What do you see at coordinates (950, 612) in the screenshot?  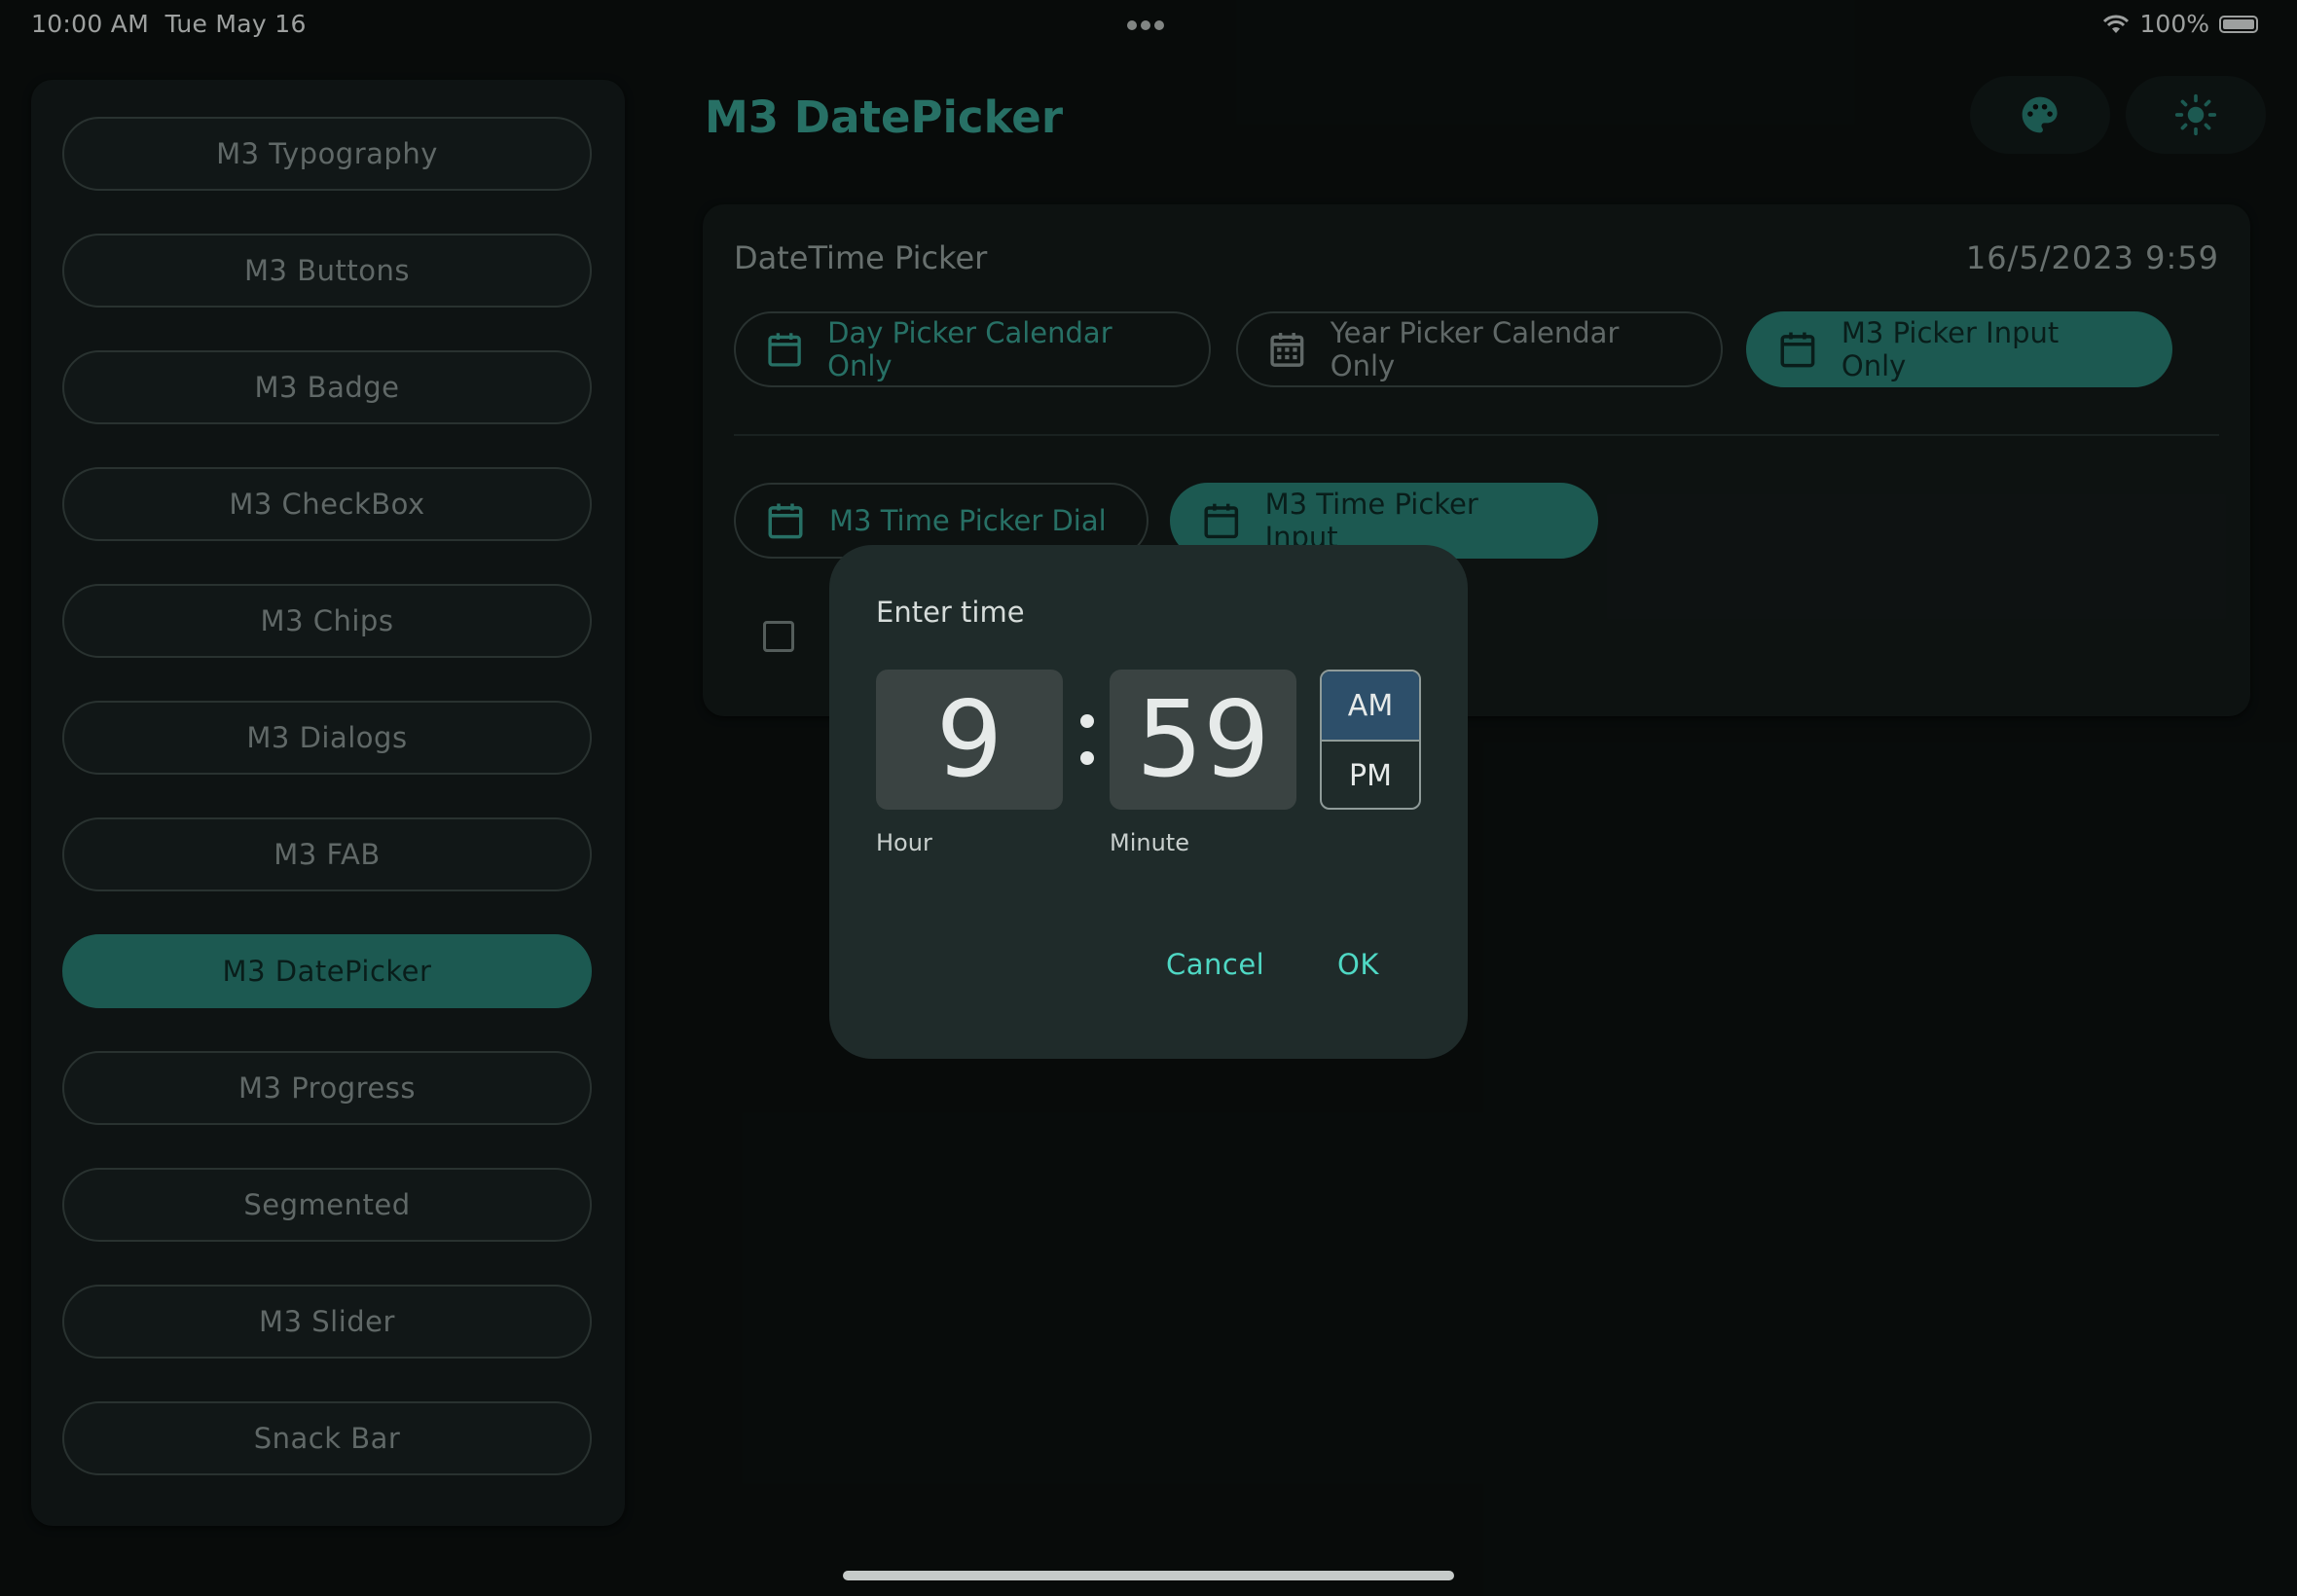 I see `dialog-title: Enter time` at bounding box center [950, 612].